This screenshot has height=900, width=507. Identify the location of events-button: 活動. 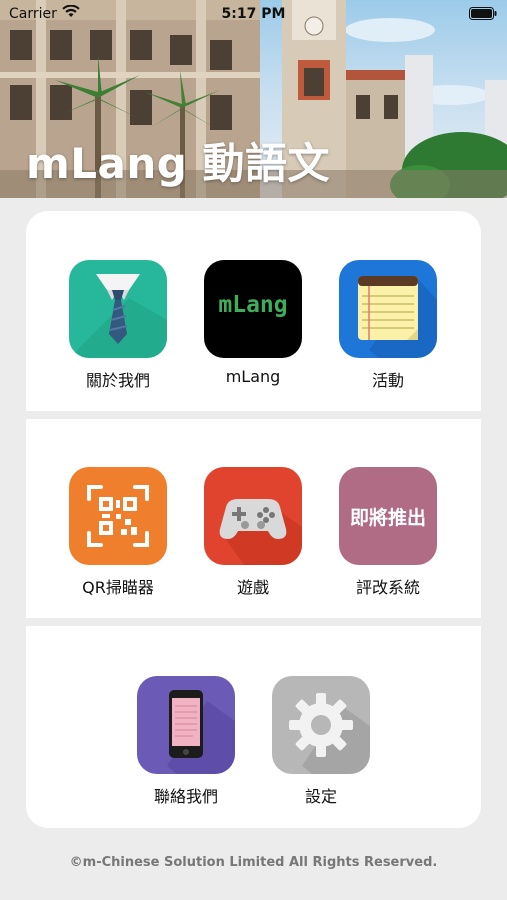
(388, 325).